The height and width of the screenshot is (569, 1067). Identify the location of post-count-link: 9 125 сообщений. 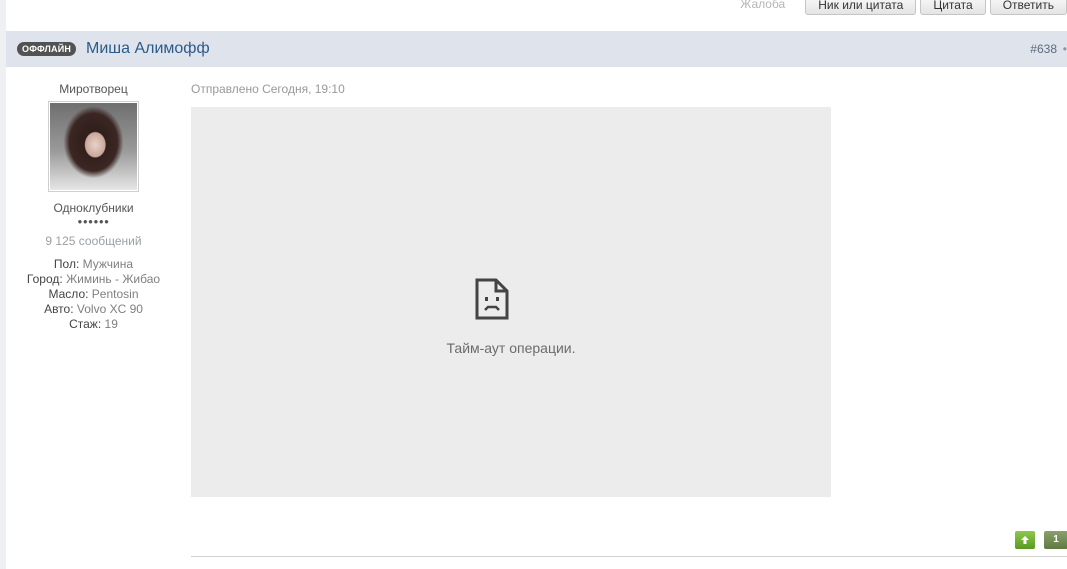
(93, 241).